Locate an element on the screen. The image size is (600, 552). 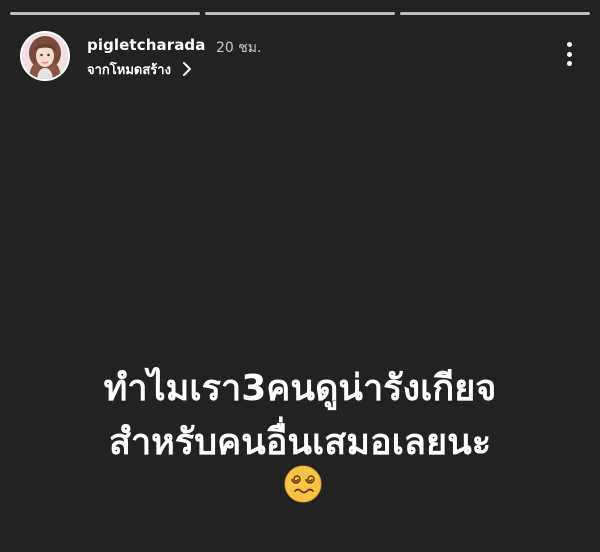
chevron-right-icon is located at coordinates (187, 69).